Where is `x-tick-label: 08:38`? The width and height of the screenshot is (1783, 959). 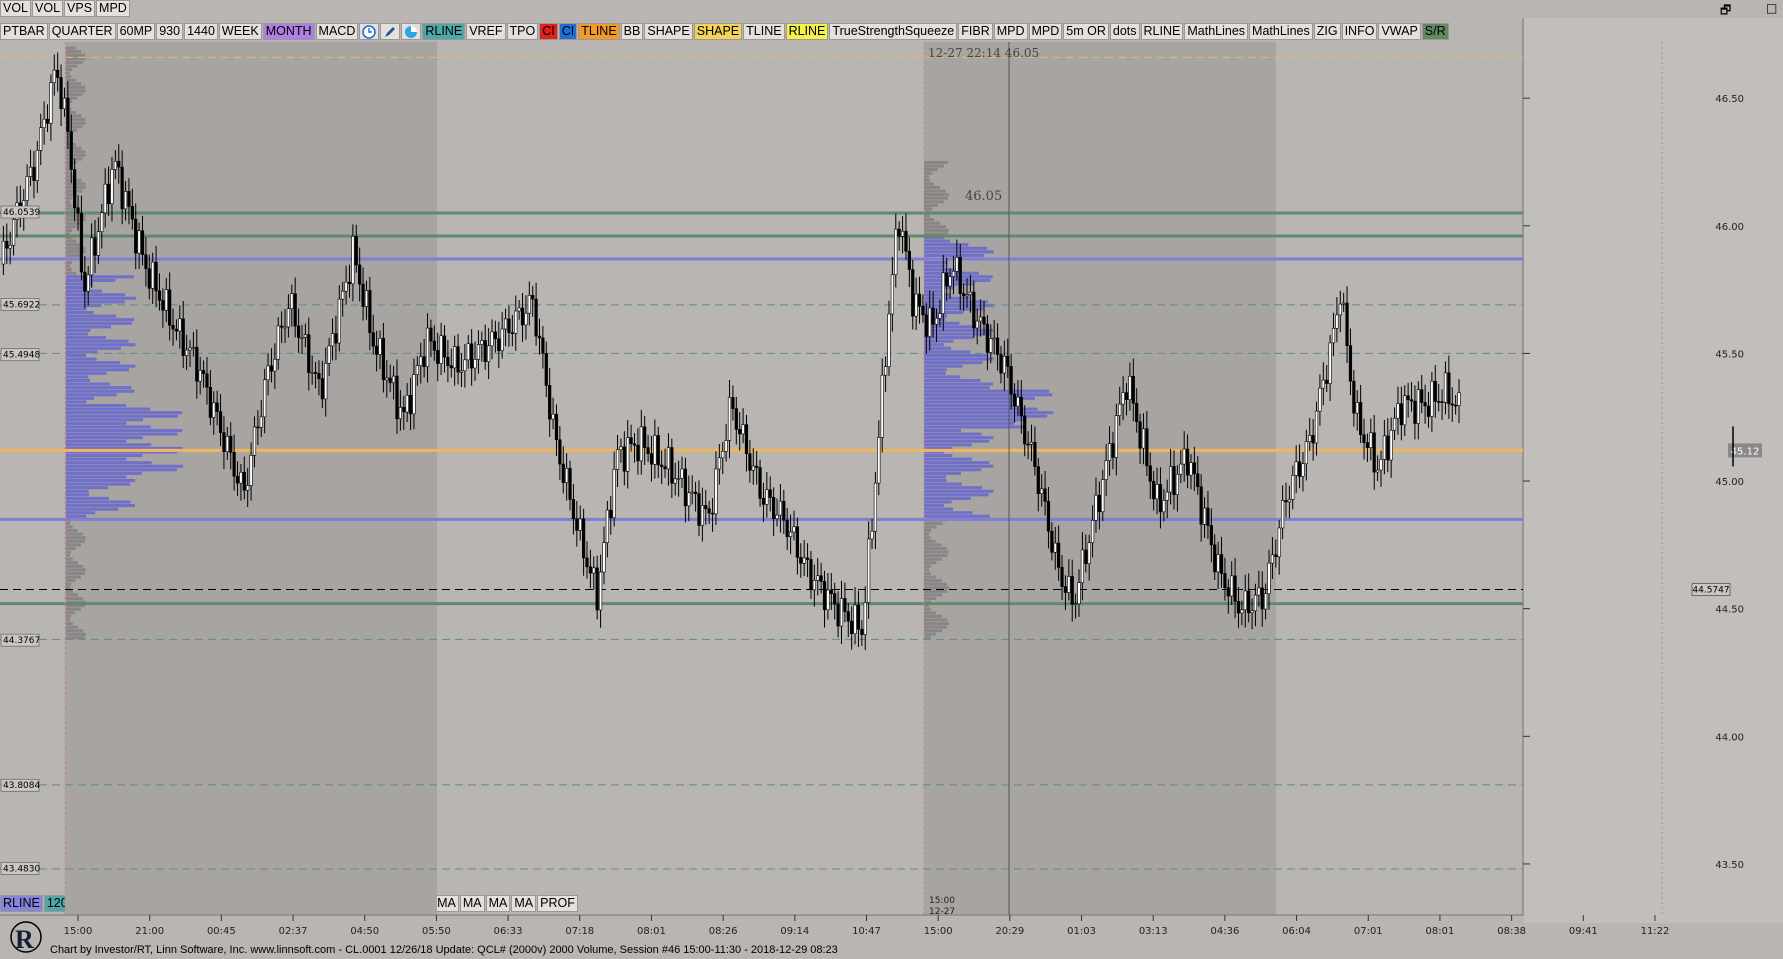 x-tick-label: 08:38 is located at coordinates (1511, 931).